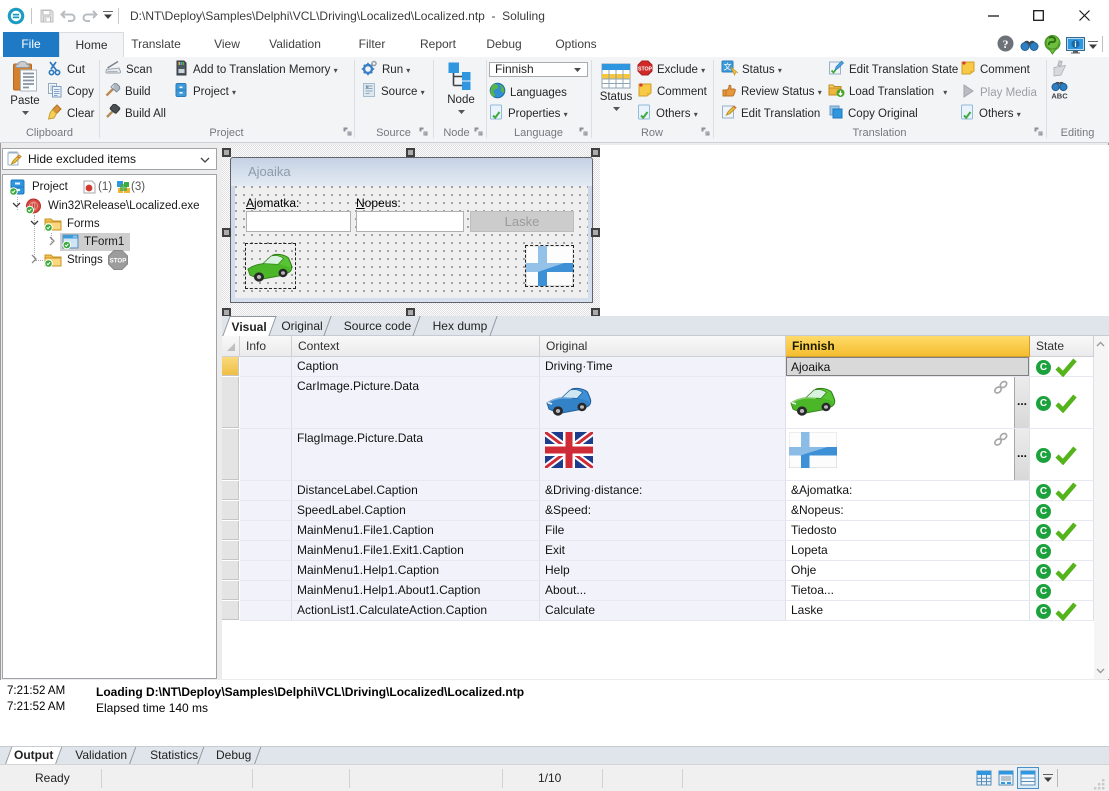 Image resolution: width=1109 pixels, height=791 pixels. What do you see at coordinates (1059, 96) in the screenshot?
I see `svg-text: ABC` at bounding box center [1059, 96].